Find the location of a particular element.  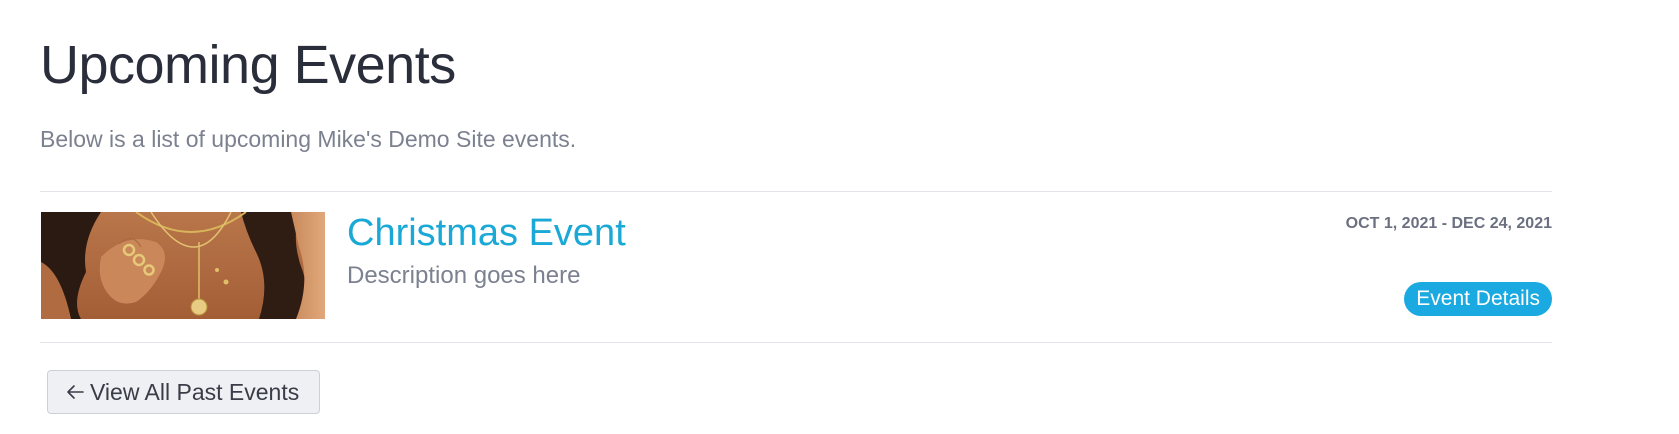

event-description: Description goes here is located at coordinates (464, 275).